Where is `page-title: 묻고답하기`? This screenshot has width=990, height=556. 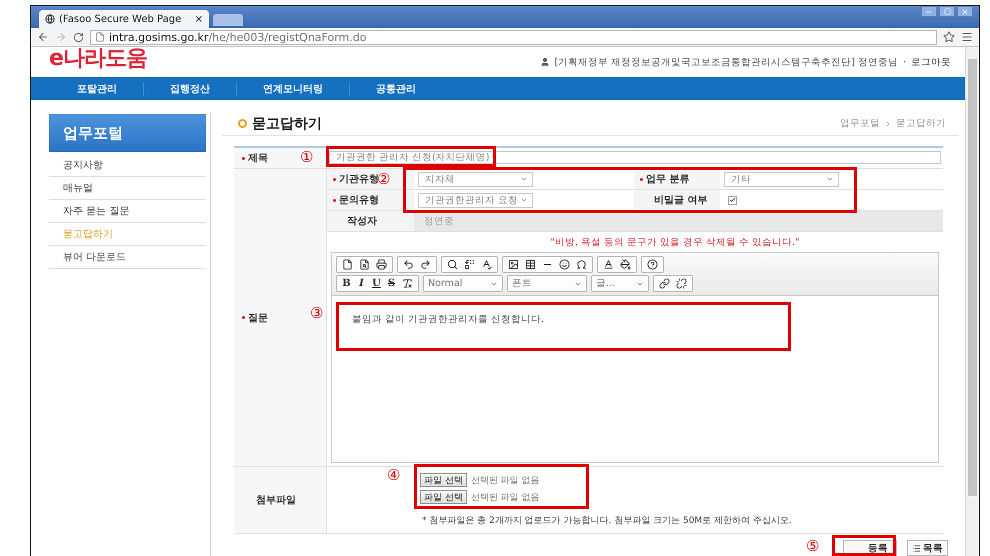 page-title: 묻고답하기 is located at coordinates (287, 123).